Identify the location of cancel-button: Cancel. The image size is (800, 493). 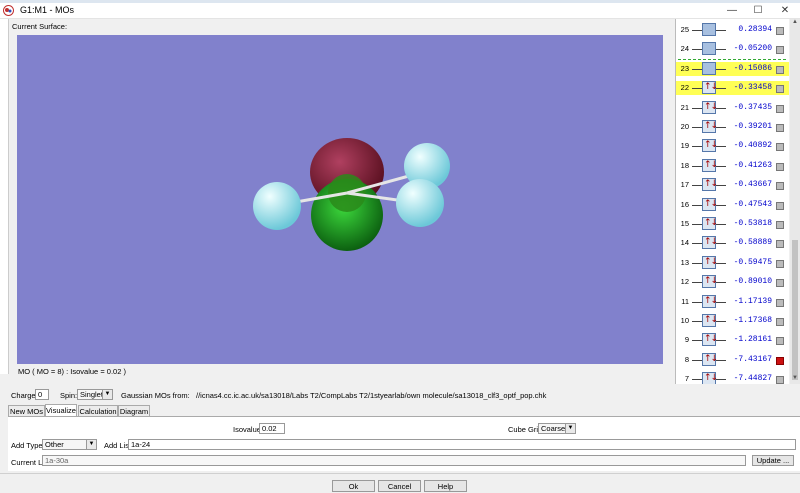
(399, 486).